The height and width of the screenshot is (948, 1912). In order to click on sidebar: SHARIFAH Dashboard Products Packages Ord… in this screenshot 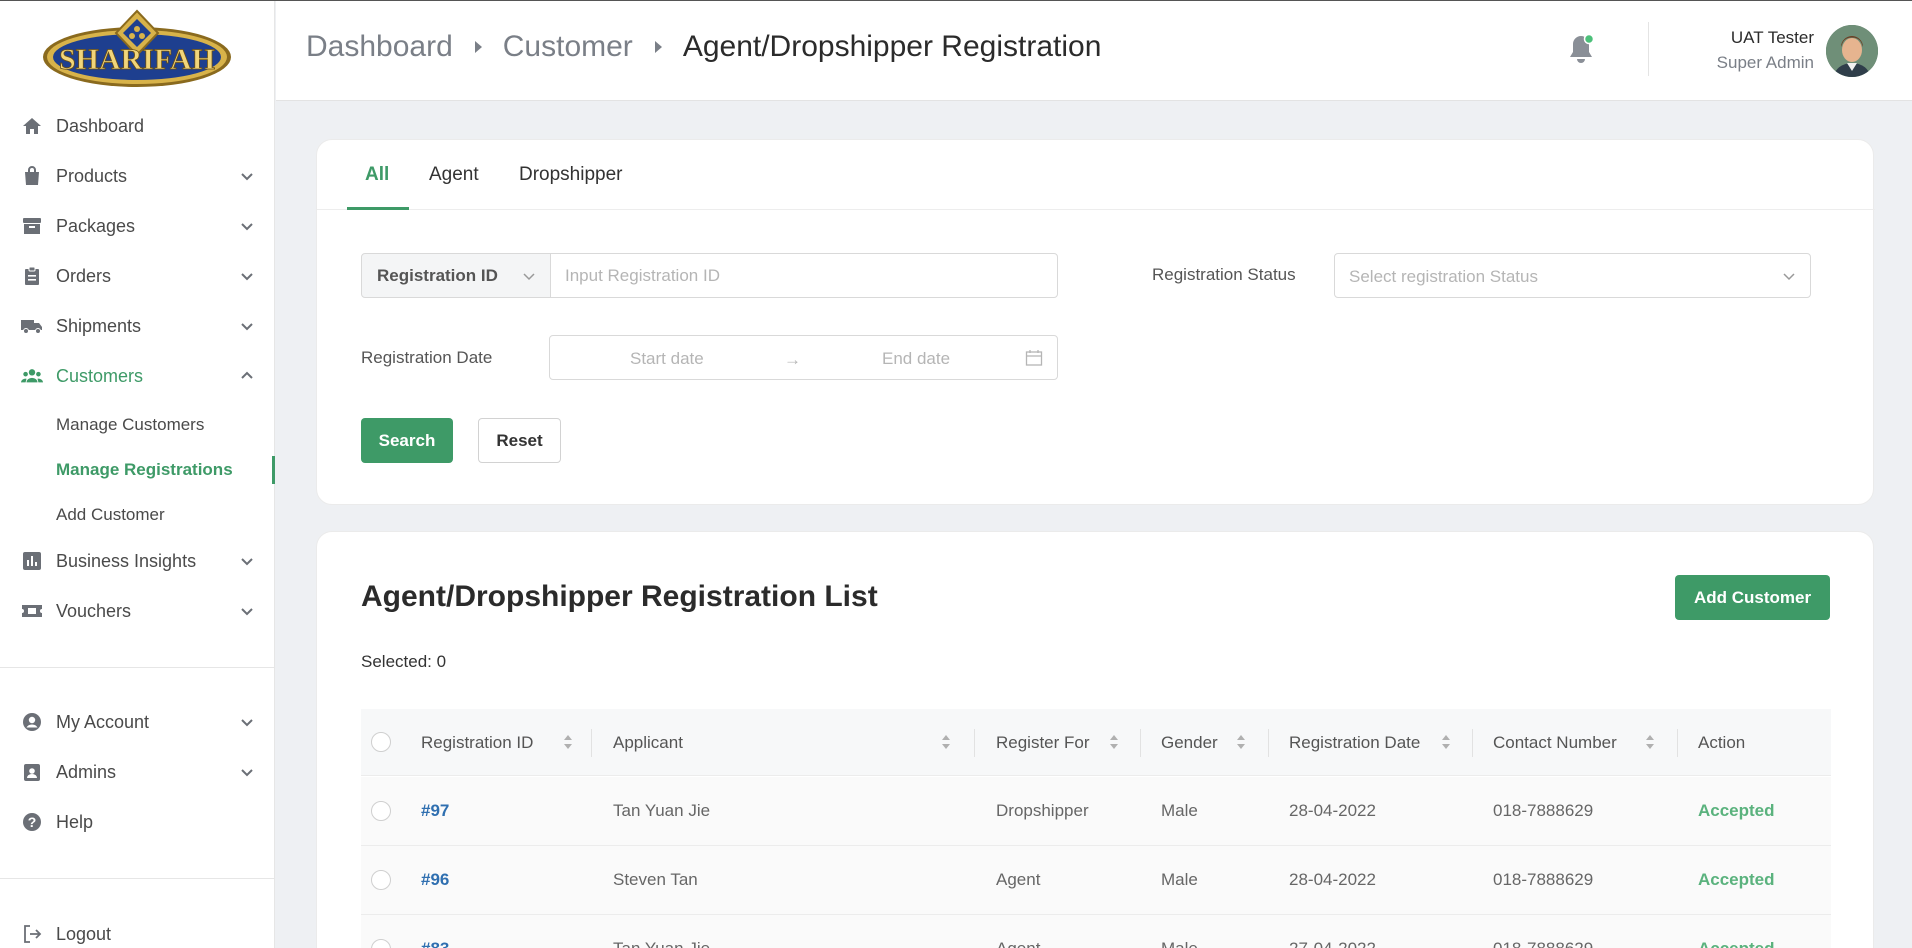, I will do `click(137, 474)`.